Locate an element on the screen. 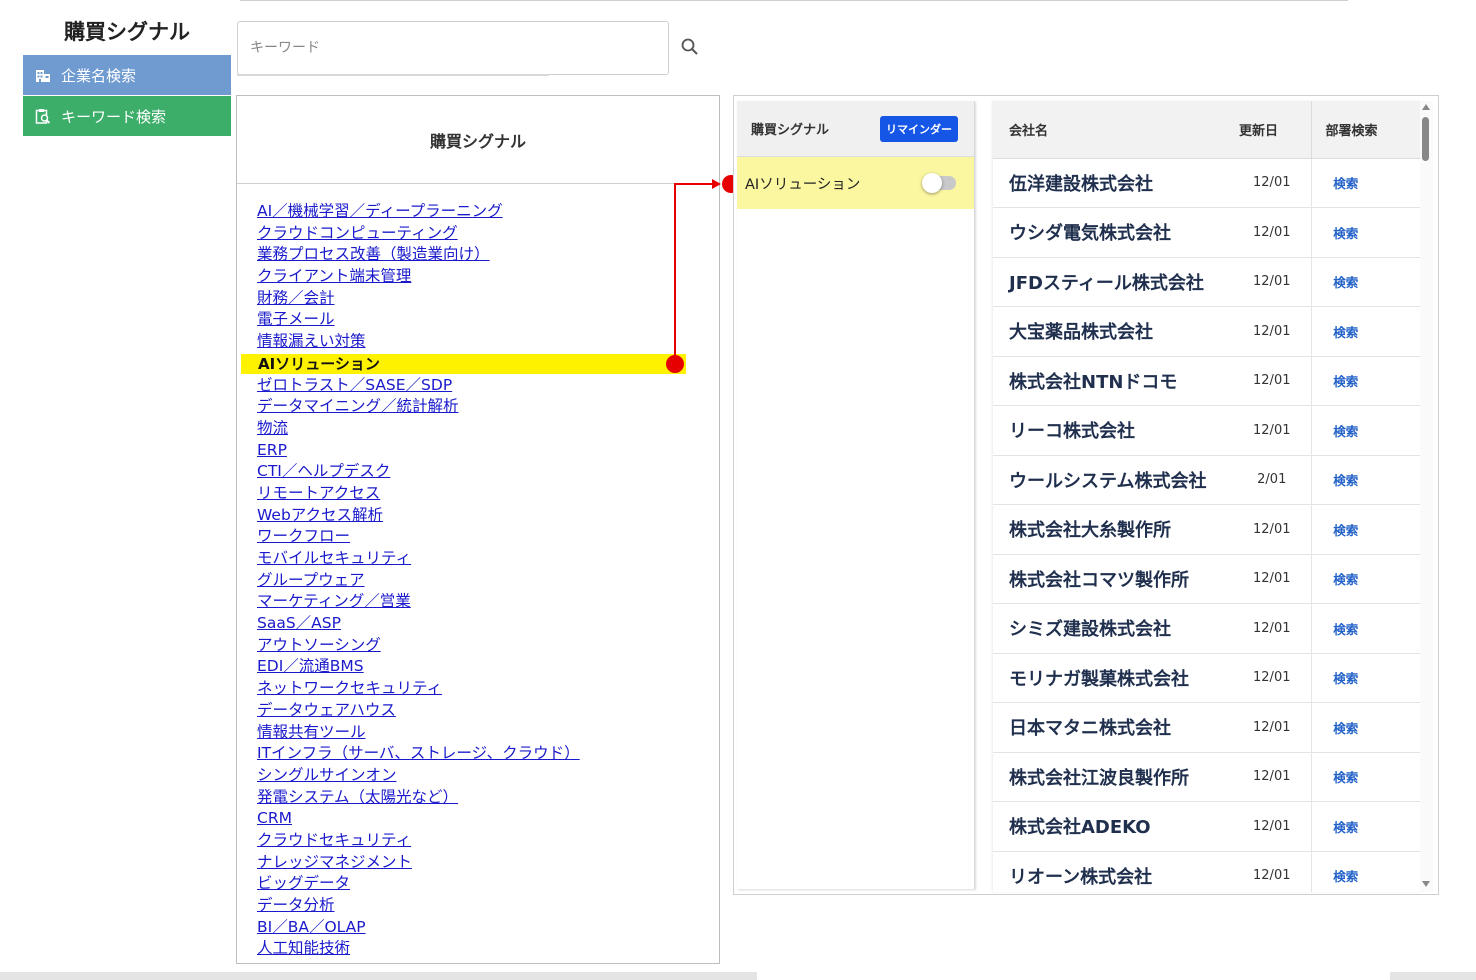 Image resolution: width=1476 pixels, height=980 pixels. signal-list-title: 購買シグナル is located at coordinates (478, 140).